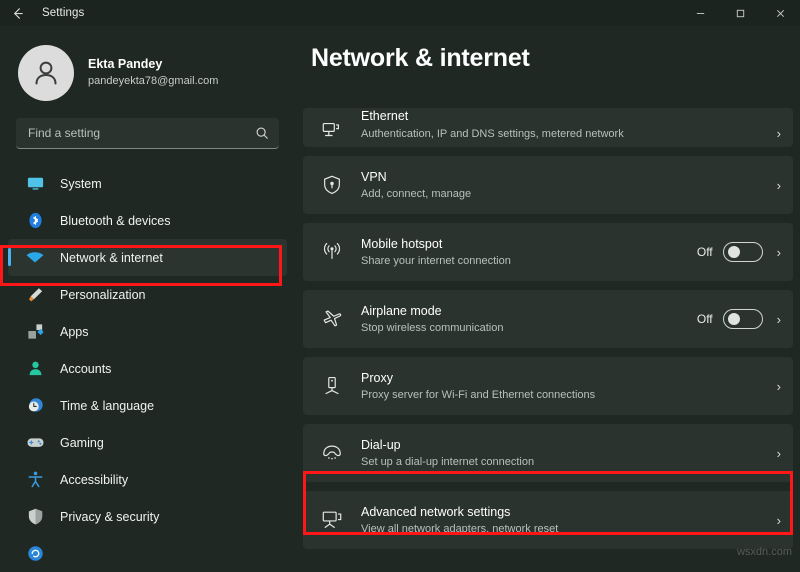  I want to click on sidebar-item-time-language: Time & language, so click(147, 405).